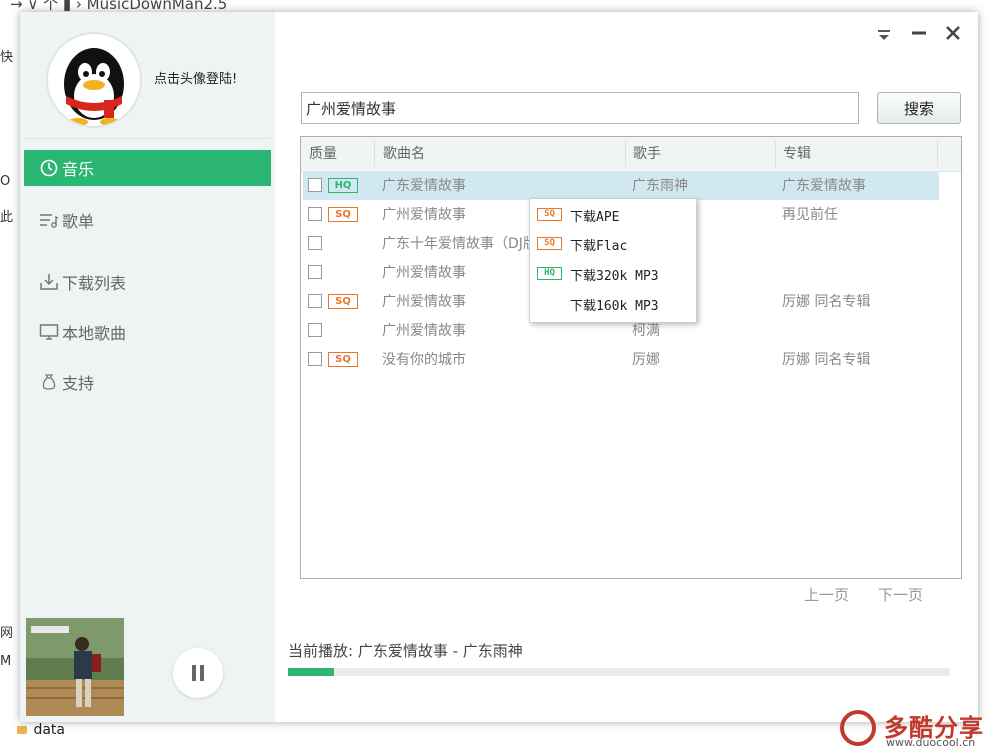 The image size is (1000, 750). Describe the element at coordinates (858, 728) in the screenshot. I see `watermark-logo-icon` at that location.